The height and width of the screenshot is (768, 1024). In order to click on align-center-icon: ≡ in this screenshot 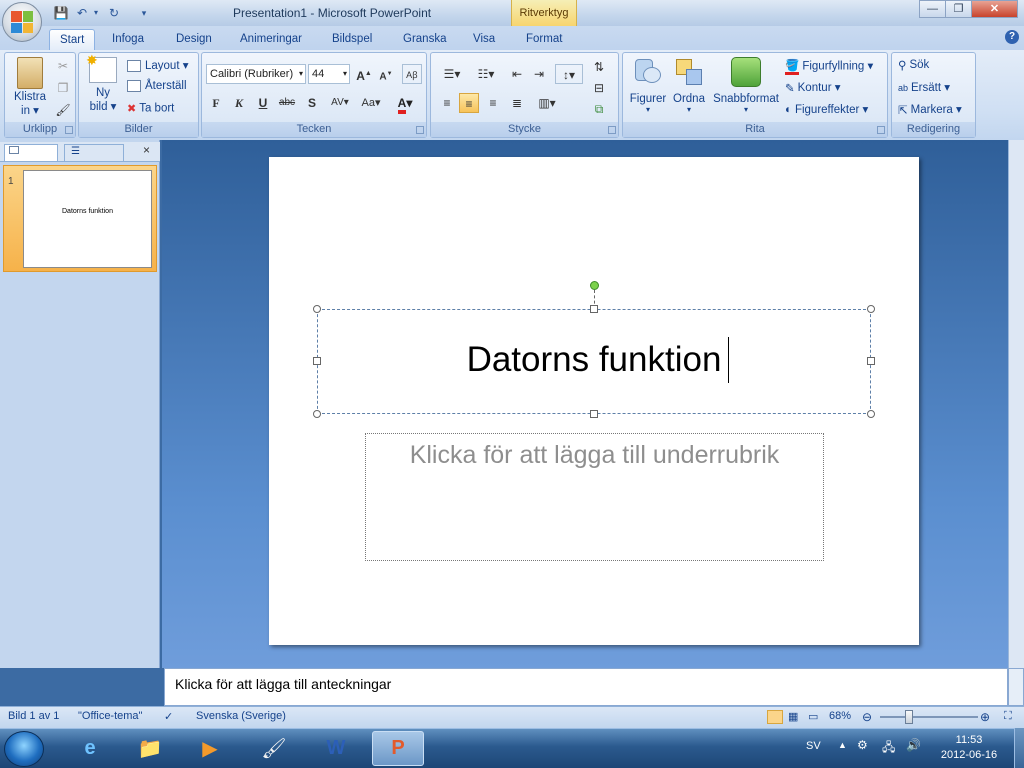, I will do `click(469, 103)`.